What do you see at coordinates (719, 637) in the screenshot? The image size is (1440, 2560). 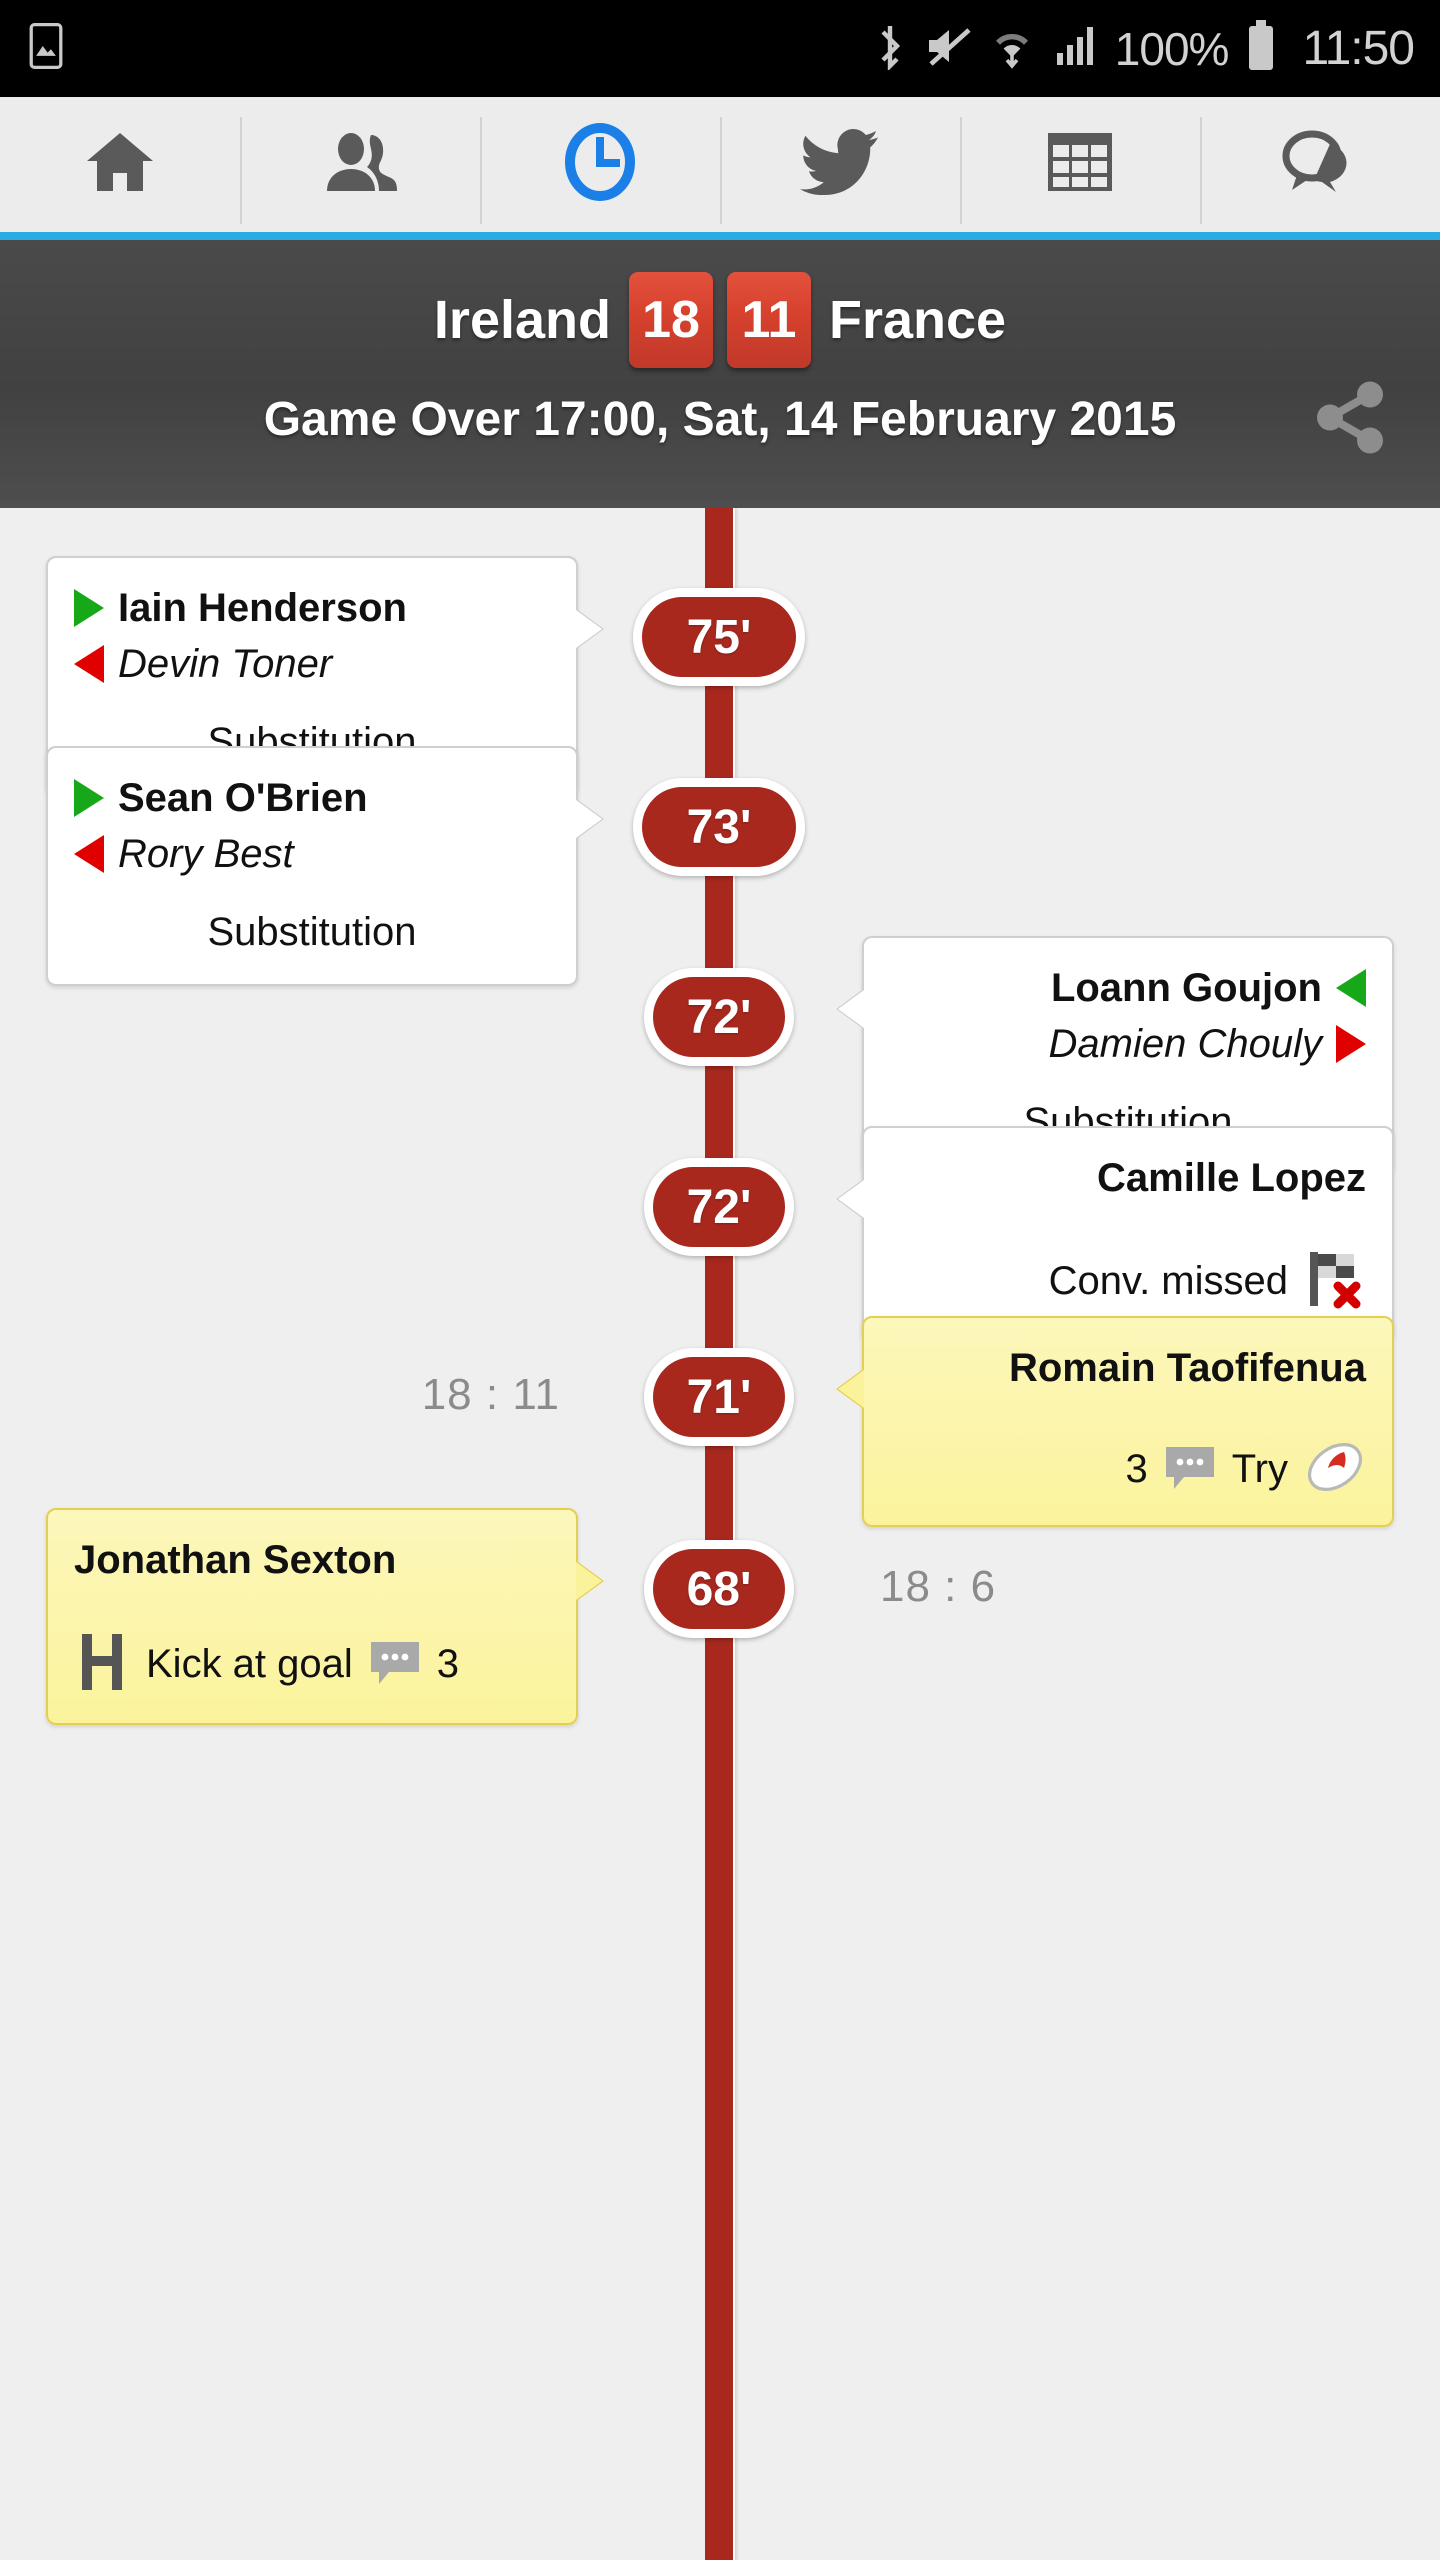 I see `event-minute: 75'` at bounding box center [719, 637].